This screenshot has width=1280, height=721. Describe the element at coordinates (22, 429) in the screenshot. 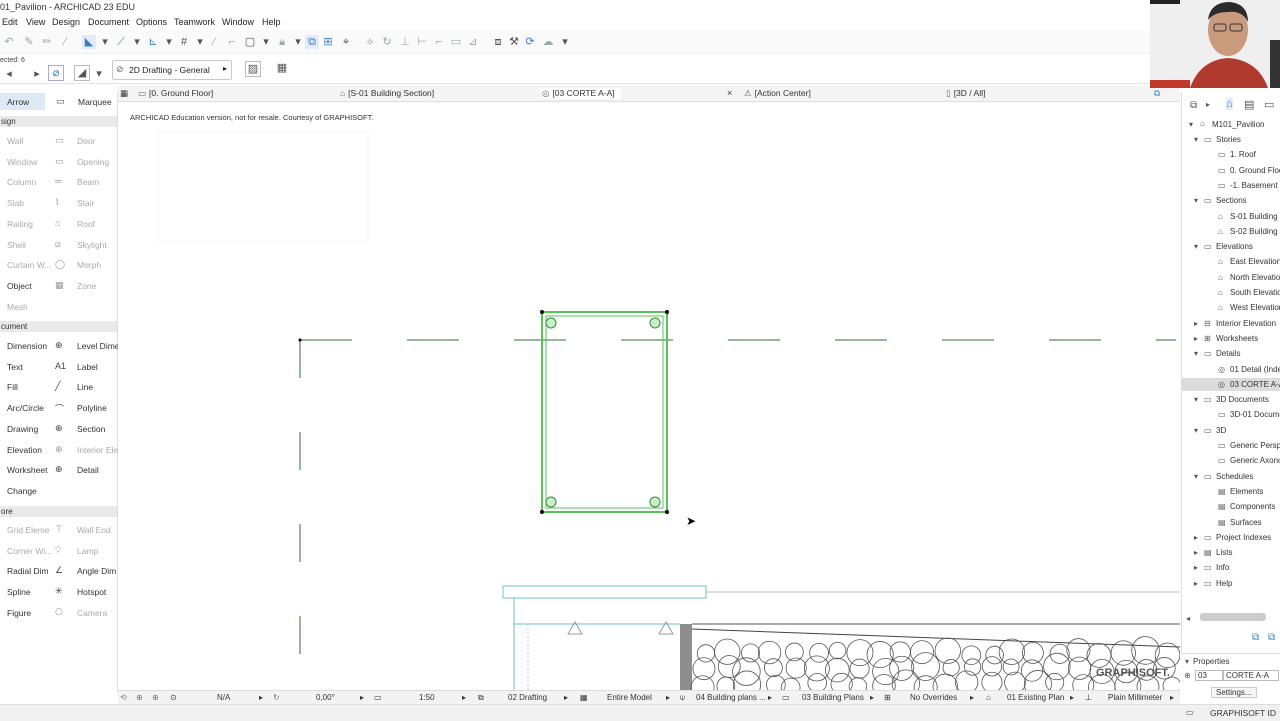

I see `tool-drawing: Drawing` at that location.